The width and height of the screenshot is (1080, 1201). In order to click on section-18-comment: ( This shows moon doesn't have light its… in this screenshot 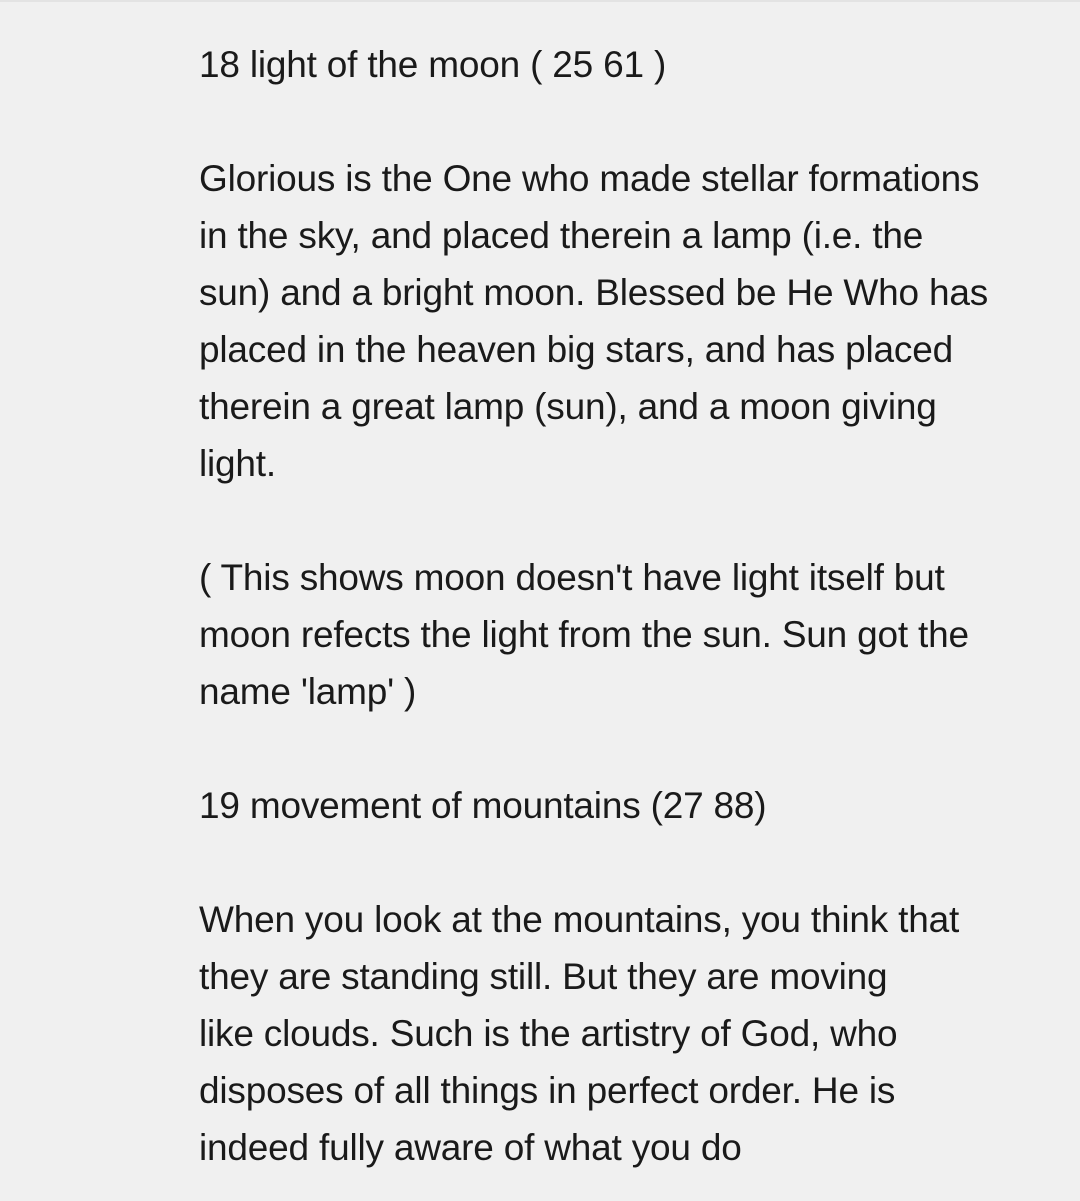, I will do `click(584, 634)`.